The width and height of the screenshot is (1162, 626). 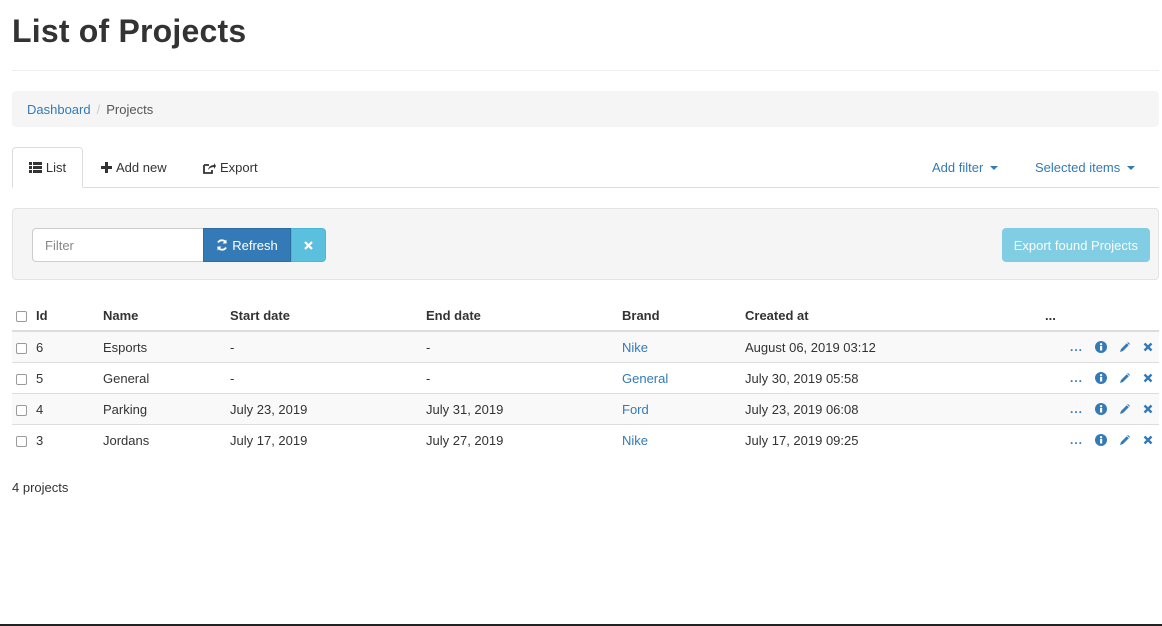 What do you see at coordinates (895, 439) in the screenshot?
I see `cell-created-at: July 17, 2019 09:25` at bounding box center [895, 439].